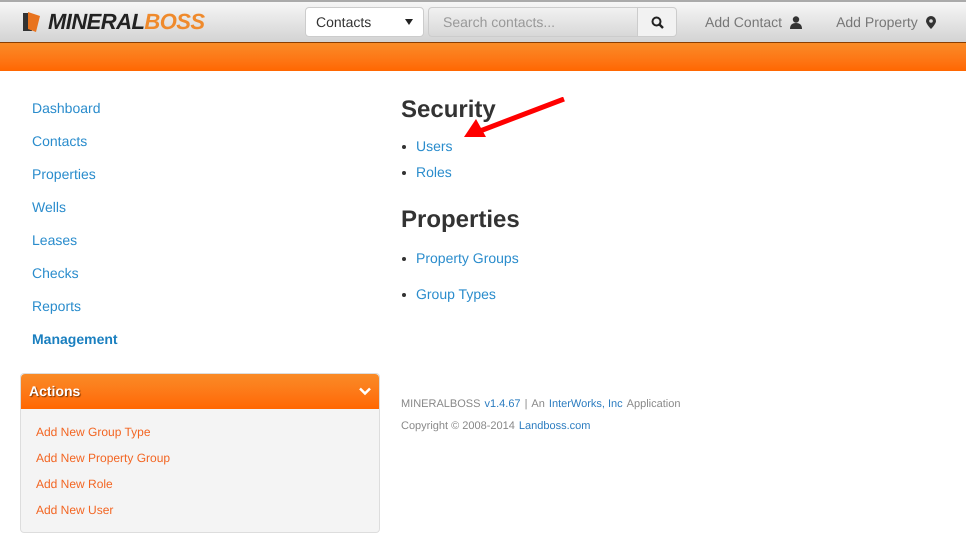  Describe the element at coordinates (448, 110) in the screenshot. I see `section-heading: Security` at that location.